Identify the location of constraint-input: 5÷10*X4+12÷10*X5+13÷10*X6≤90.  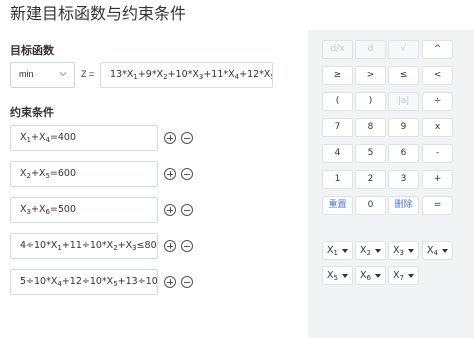
(84, 282).